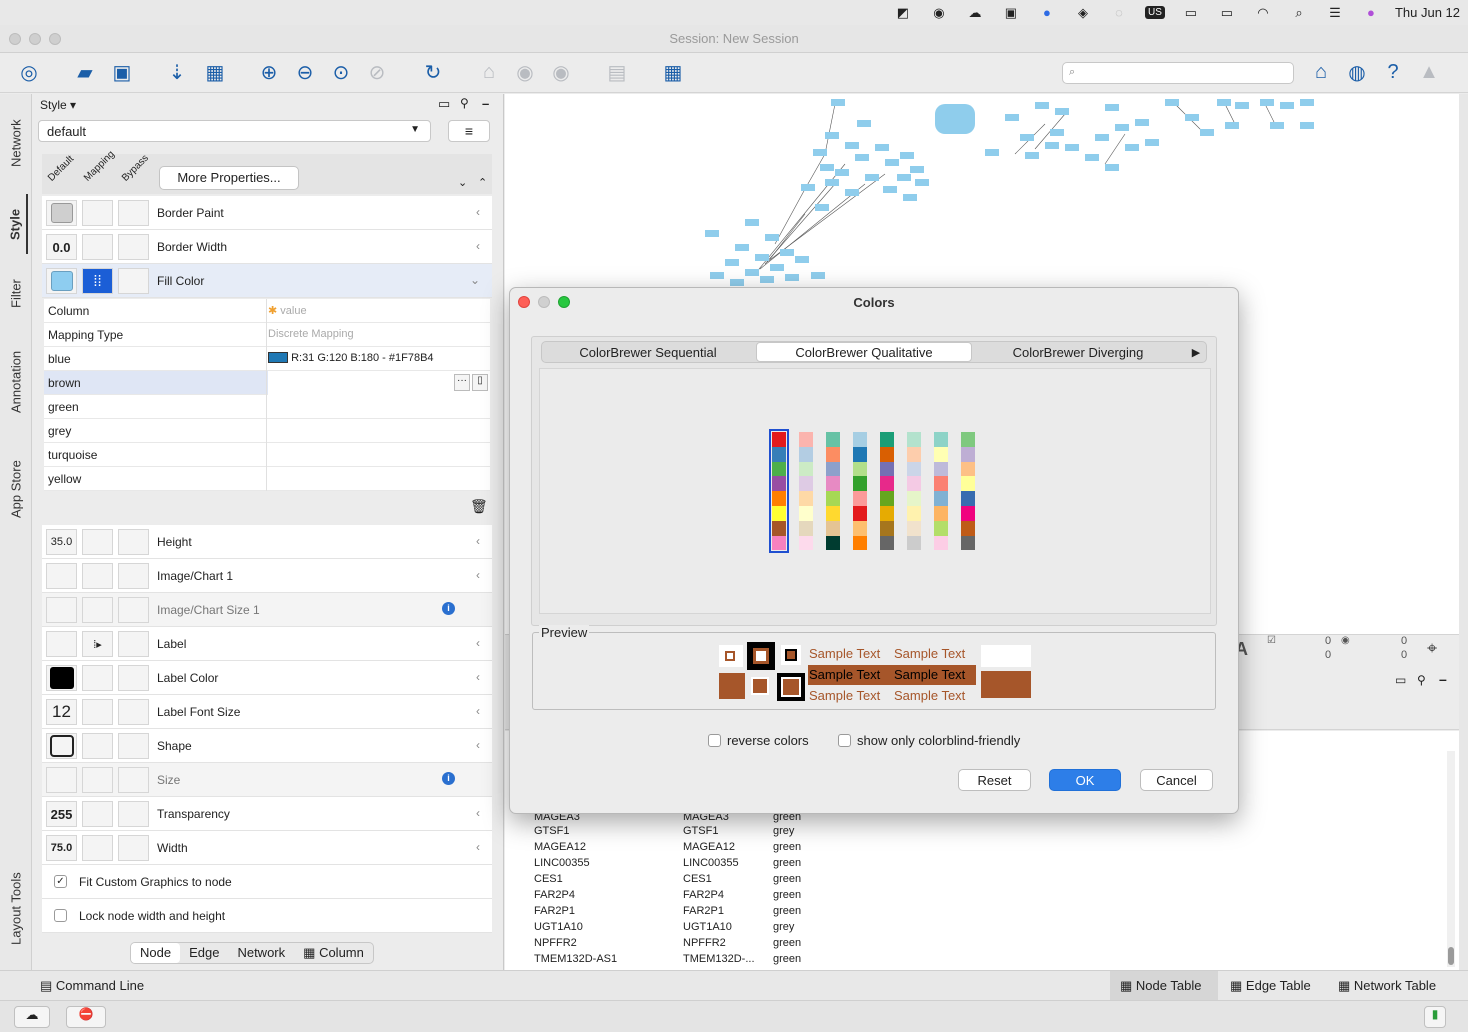 This screenshot has width=1468, height=1032. What do you see at coordinates (1299, 12) in the screenshot?
I see `spotlight-search-icon: ⌕` at bounding box center [1299, 12].